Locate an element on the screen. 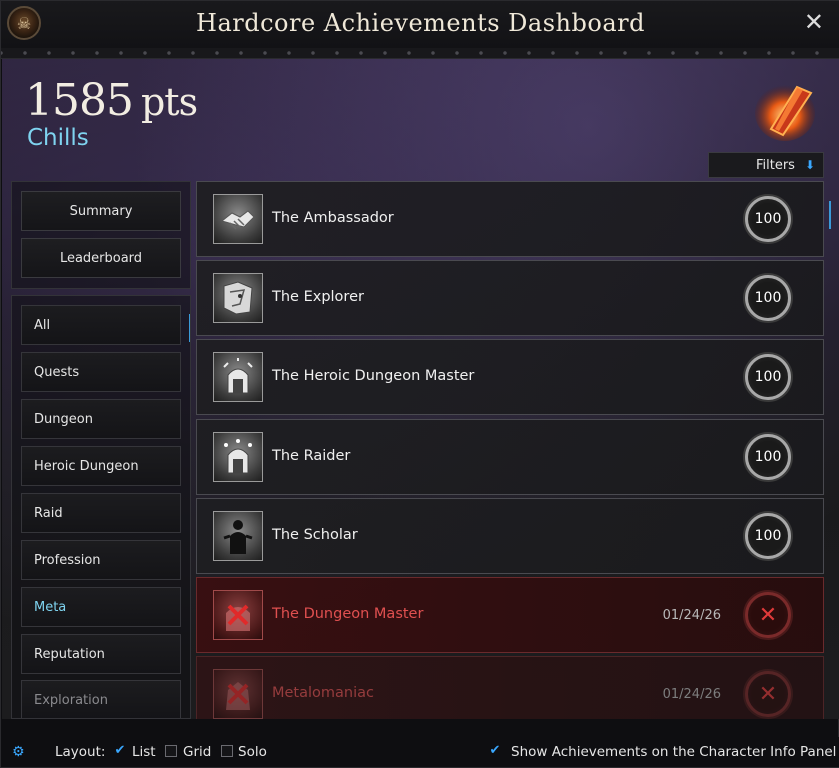 The width and height of the screenshot is (839, 768). achievement-name: The Explorer is located at coordinates (318, 297).